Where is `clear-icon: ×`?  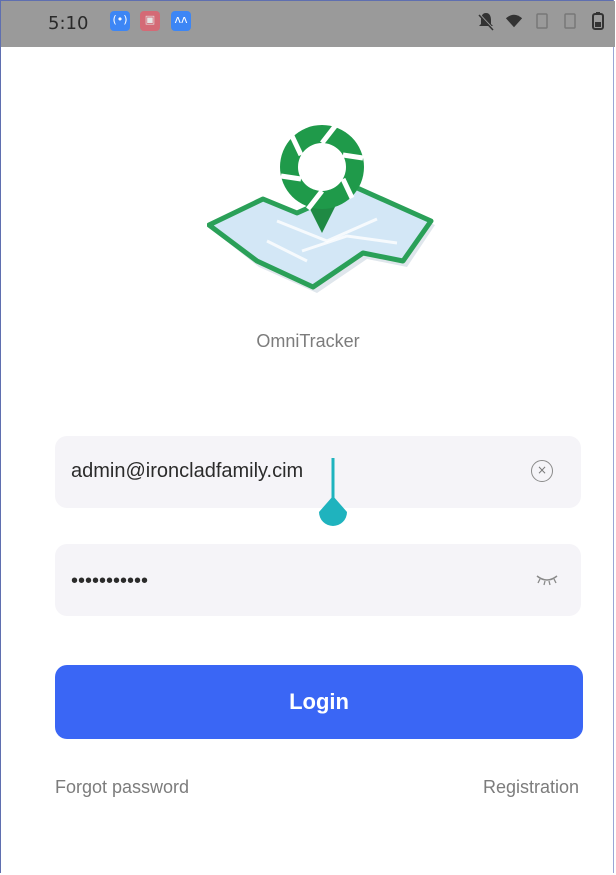
clear-icon: × is located at coordinates (542, 471).